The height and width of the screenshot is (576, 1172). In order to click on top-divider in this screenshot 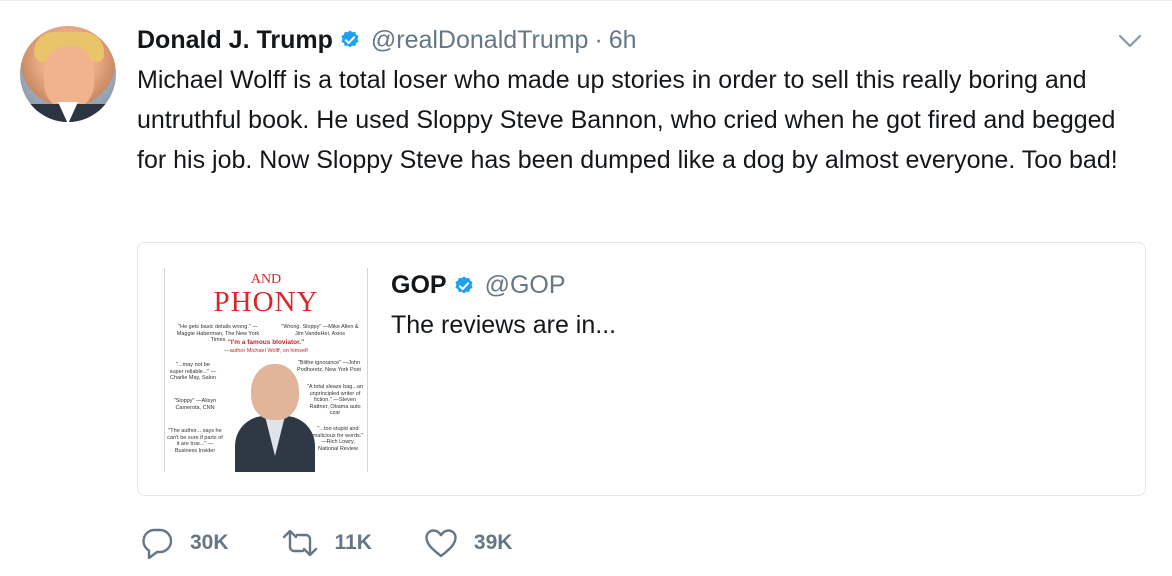, I will do `click(586, 0)`.